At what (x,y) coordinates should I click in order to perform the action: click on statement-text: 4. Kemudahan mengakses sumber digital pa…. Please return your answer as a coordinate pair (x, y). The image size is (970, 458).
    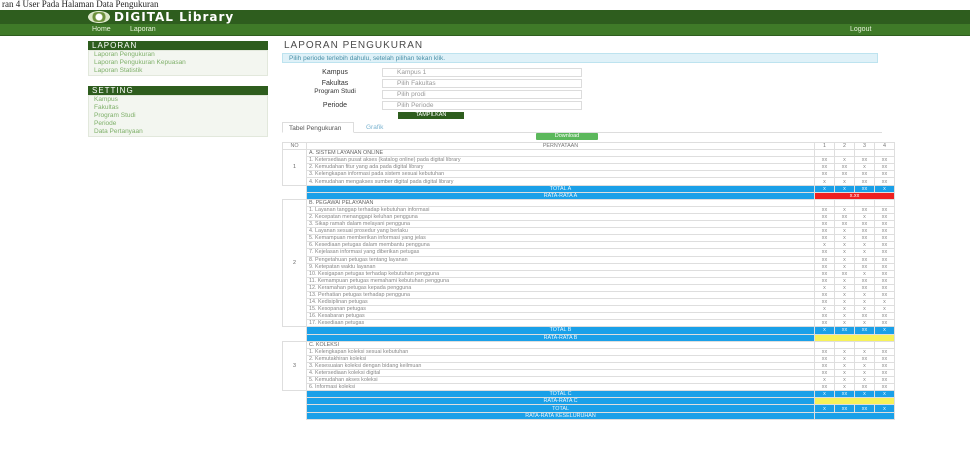
    Looking at the image, I should click on (560, 181).